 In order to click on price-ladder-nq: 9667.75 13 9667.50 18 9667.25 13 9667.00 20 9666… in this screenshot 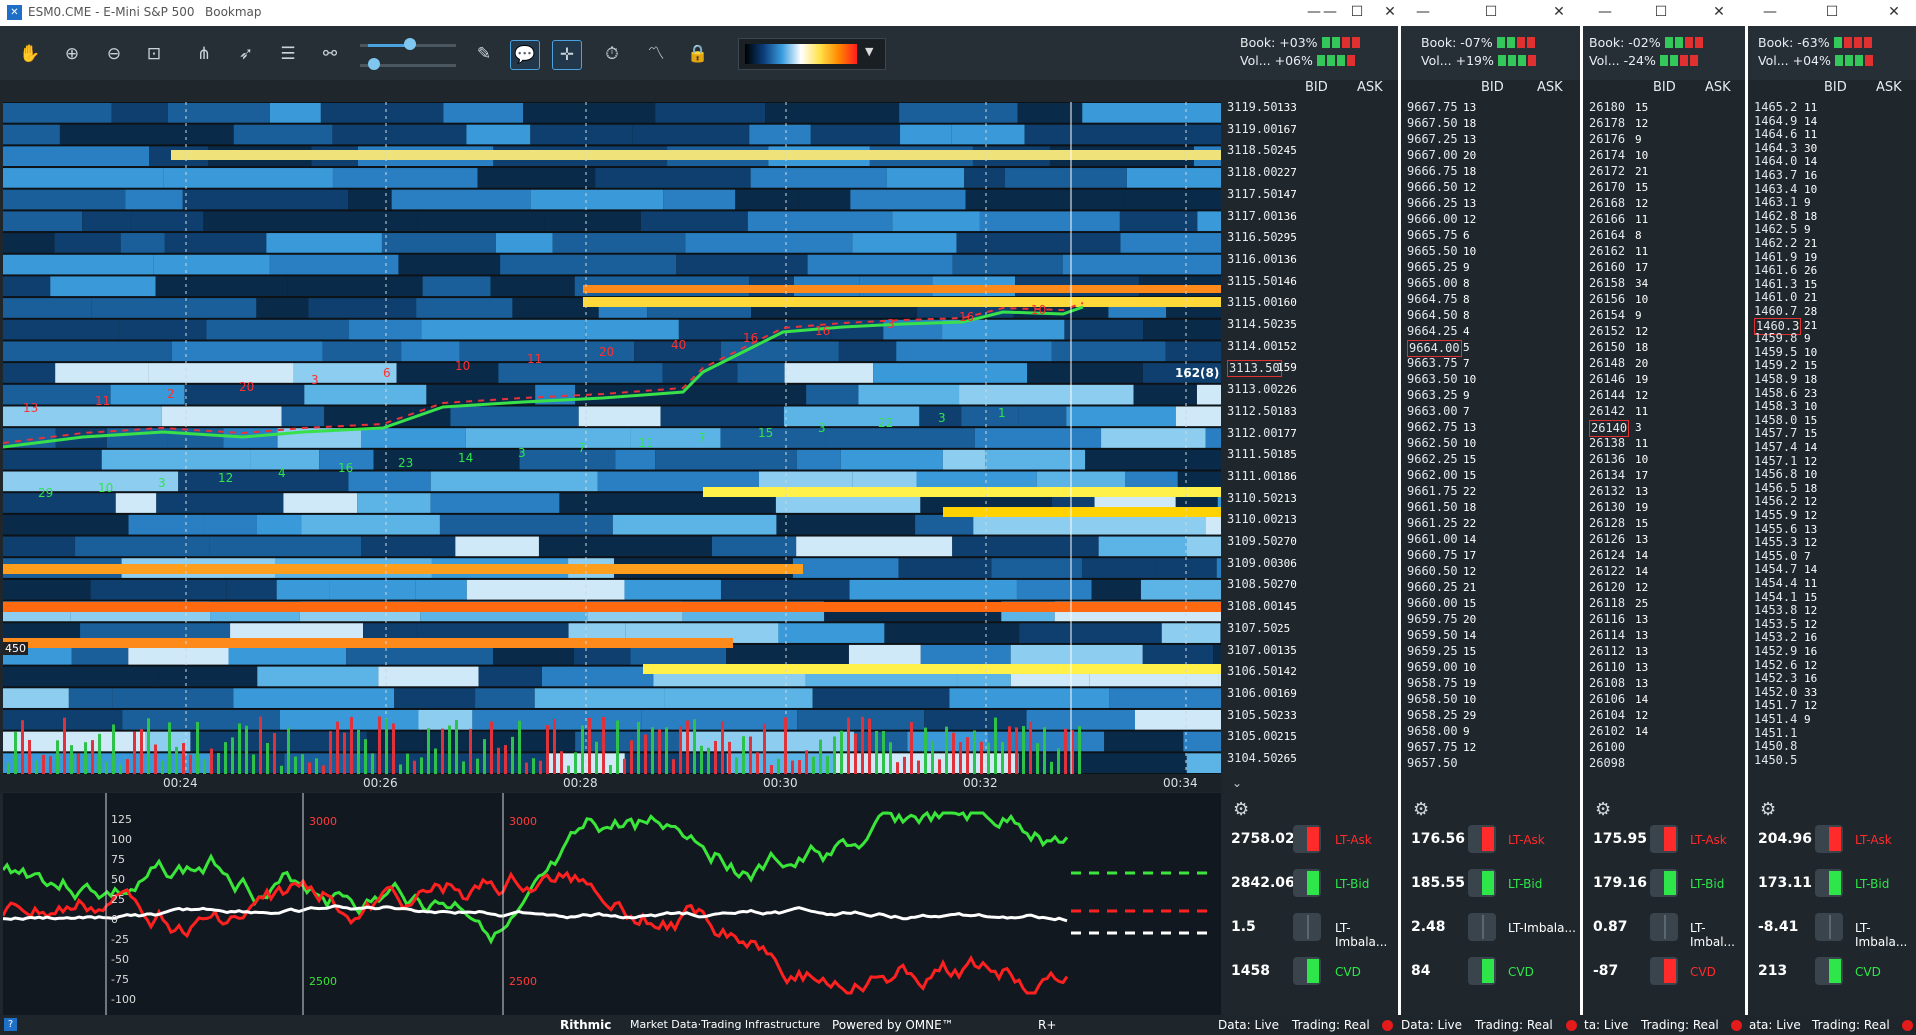, I will do `click(1491, 436)`.